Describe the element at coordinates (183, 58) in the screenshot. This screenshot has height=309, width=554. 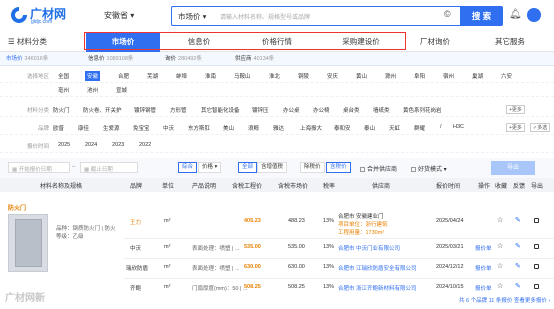
I see `subtab-inquiry: 询价 280492条` at that location.